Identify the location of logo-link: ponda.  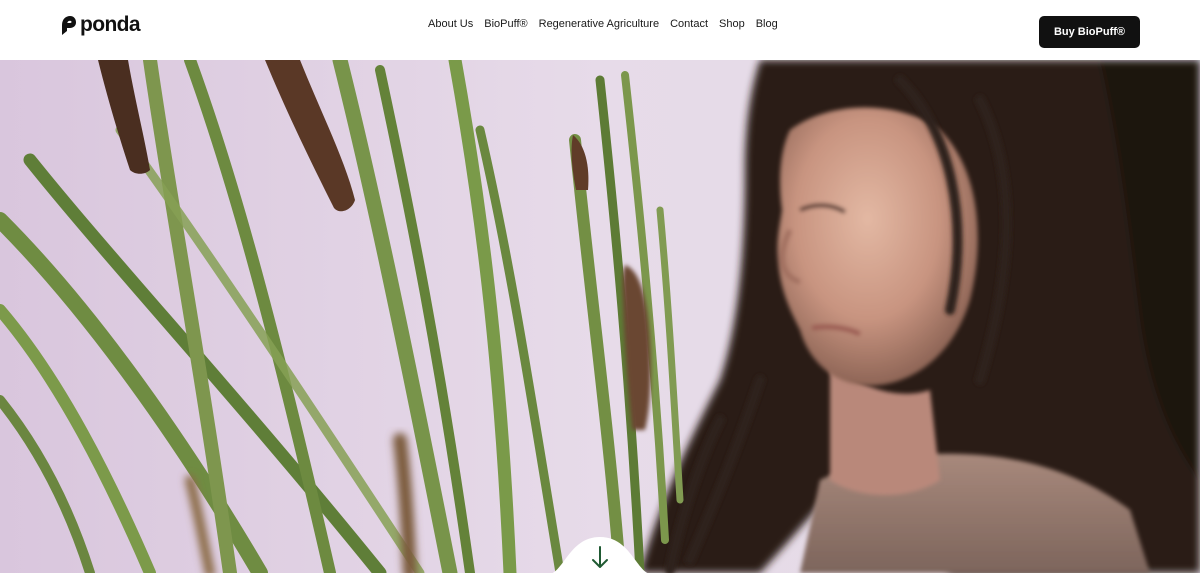
(100, 25).